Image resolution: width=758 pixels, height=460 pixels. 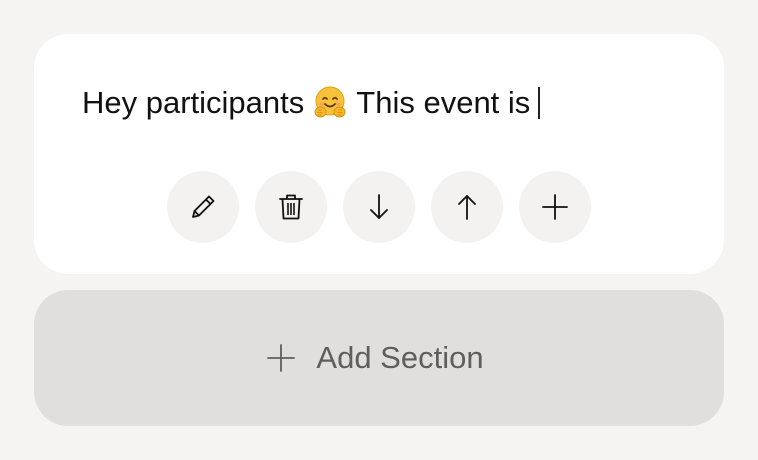 I want to click on arrow-up-icon, so click(x=467, y=207).